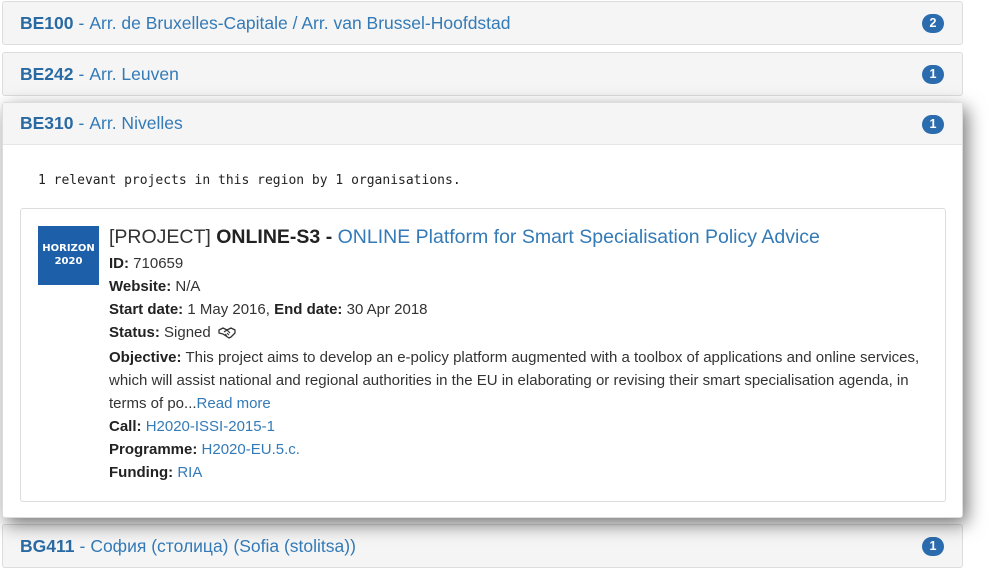  What do you see at coordinates (158, 263) in the screenshot?
I see `id-value: 710659` at bounding box center [158, 263].